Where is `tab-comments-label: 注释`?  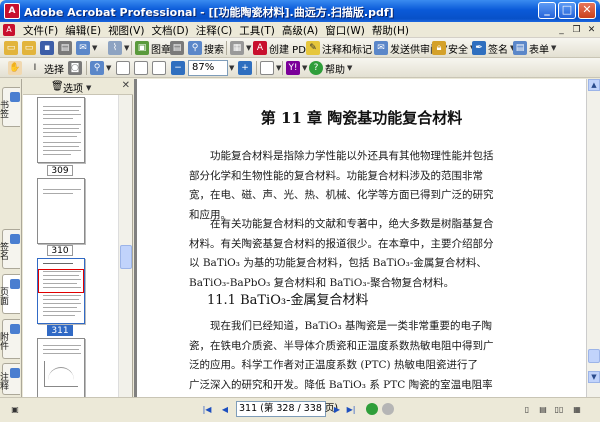 tab-comments-label: 注释 is located at coordinates (4, 381).